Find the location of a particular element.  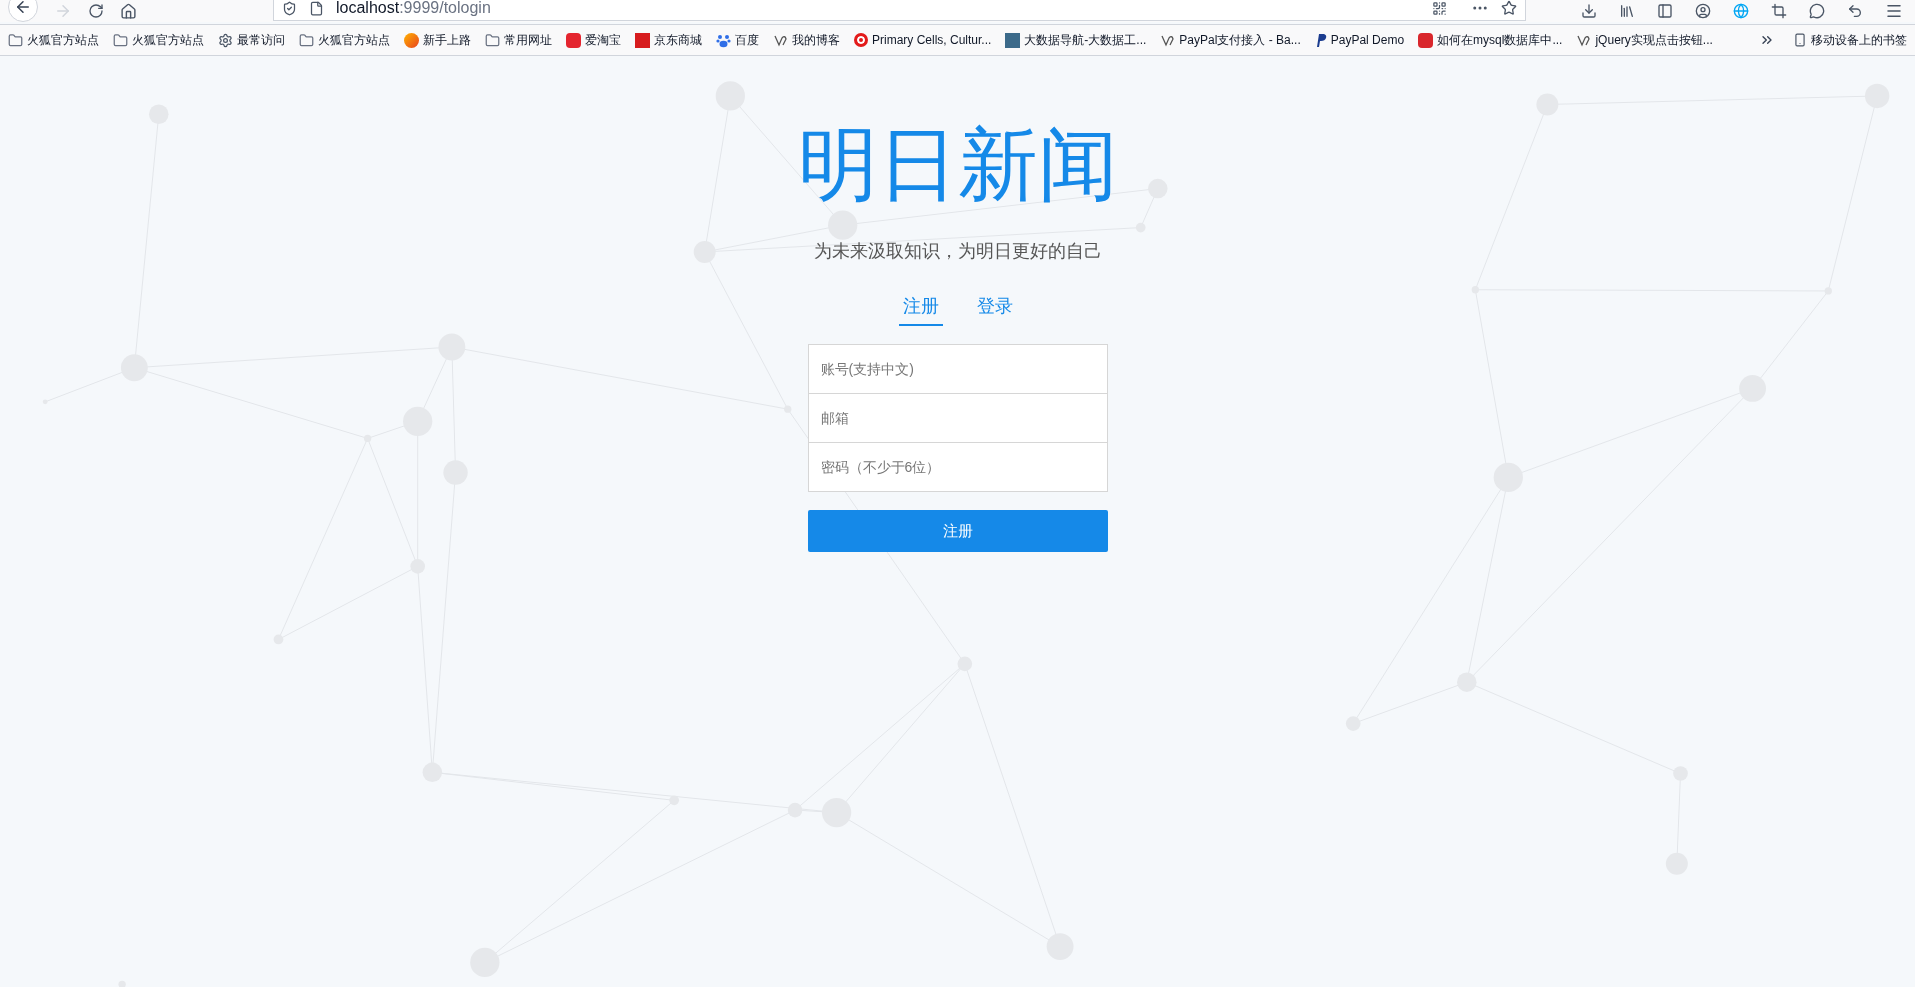

download-icon is located at coordinates (1589, 11).